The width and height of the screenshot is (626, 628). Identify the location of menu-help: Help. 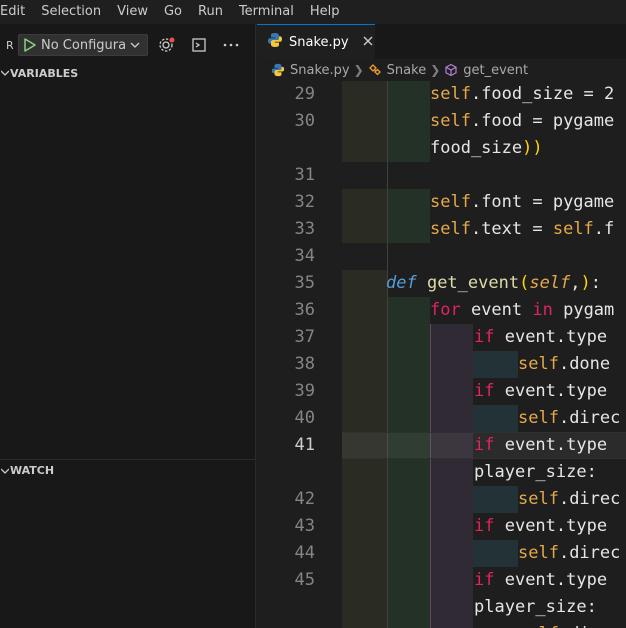
(325, 12).